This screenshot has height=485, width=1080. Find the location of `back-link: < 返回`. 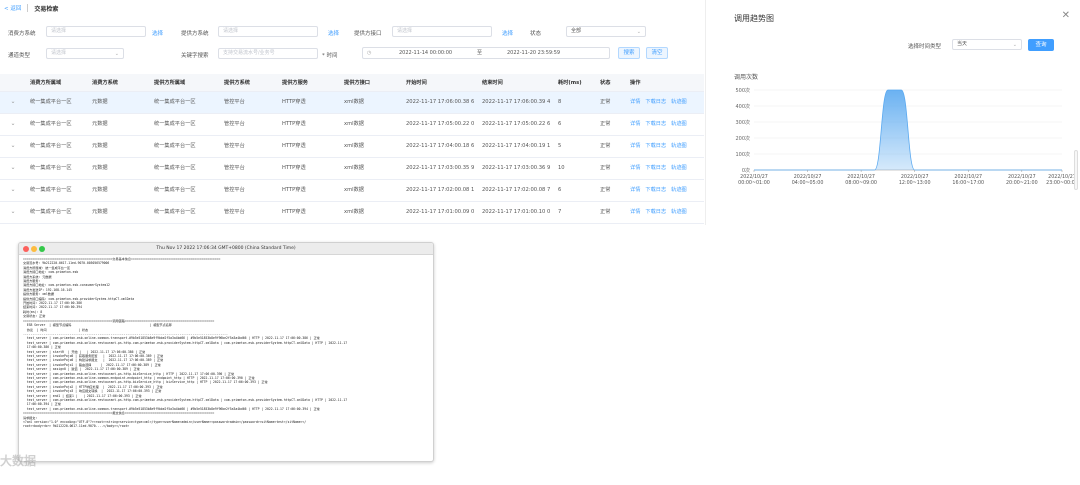

back-link: < 返回 is located at coordinates (12, 8).